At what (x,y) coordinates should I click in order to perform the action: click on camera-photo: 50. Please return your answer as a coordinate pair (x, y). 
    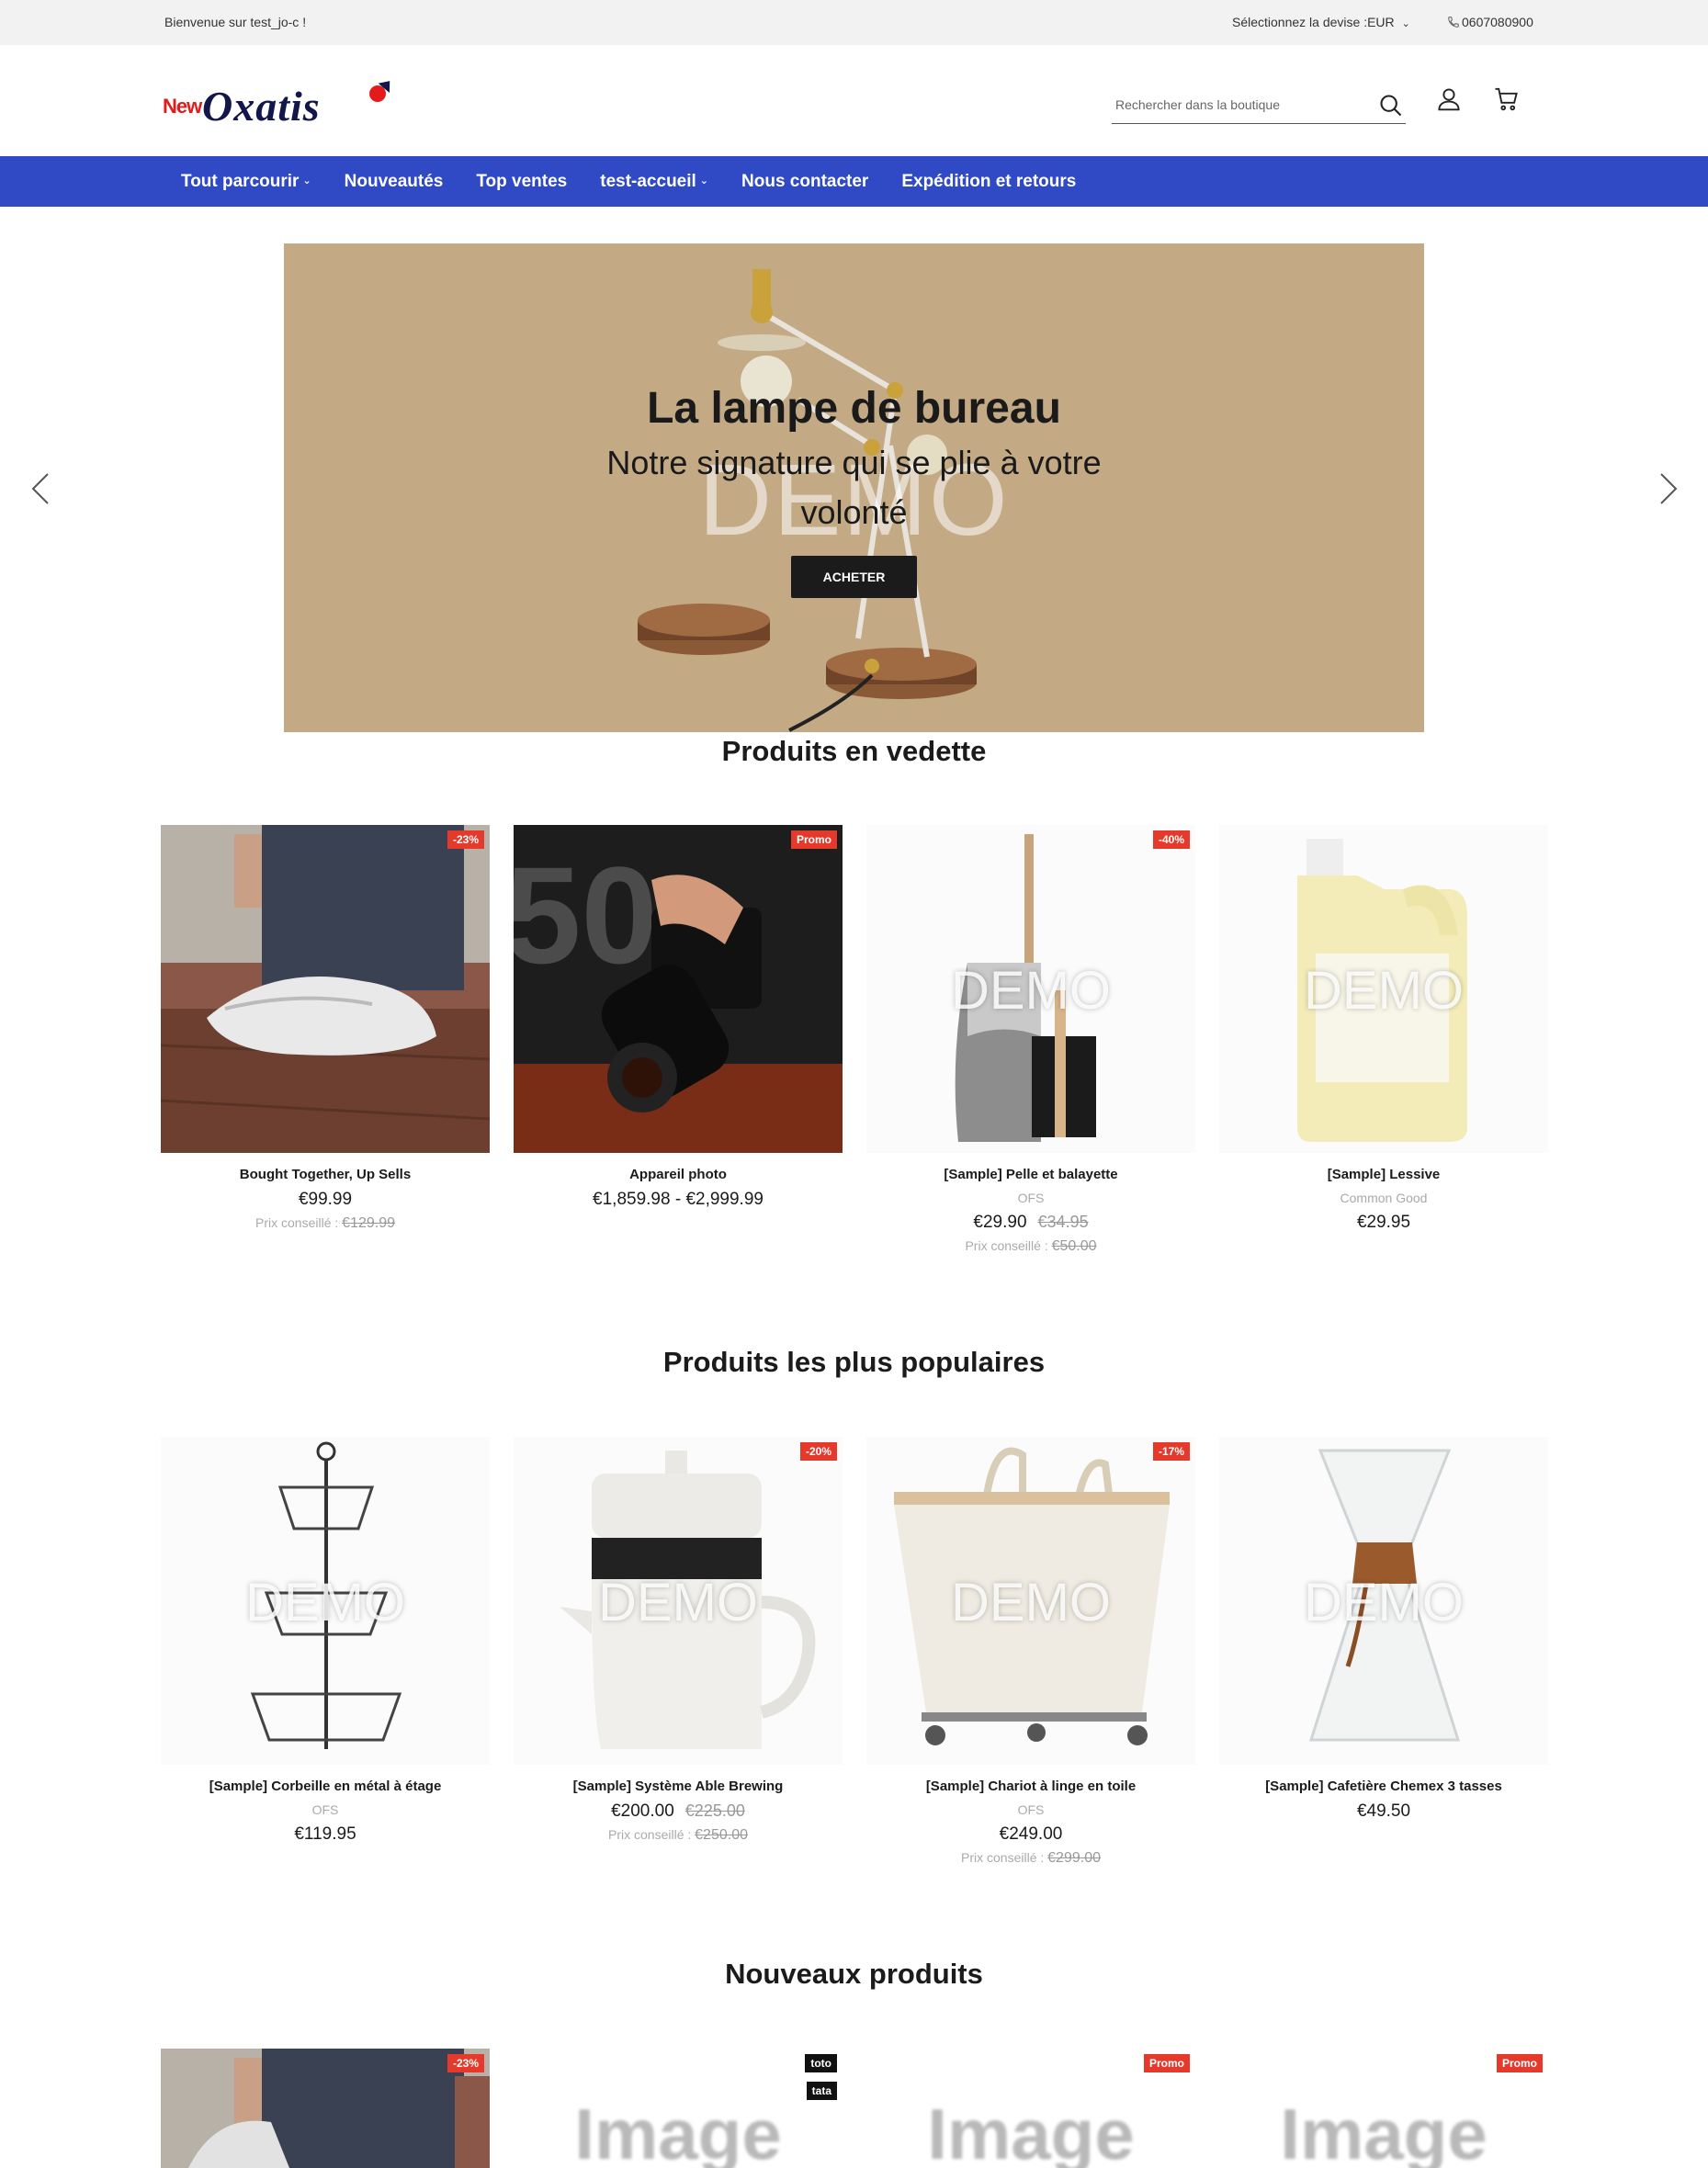
    Looking at the image, I should click on (678, 989).